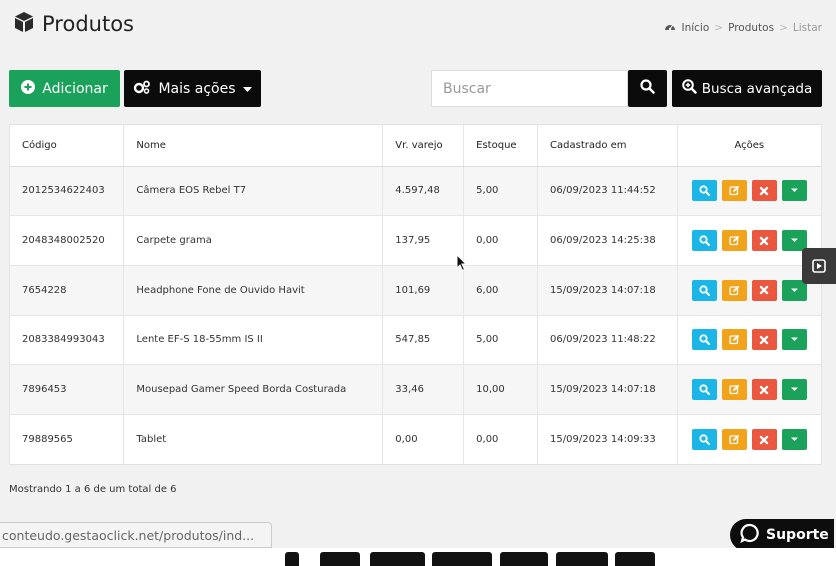  I want to click on column-header-name: Nome, so click(253, 146).